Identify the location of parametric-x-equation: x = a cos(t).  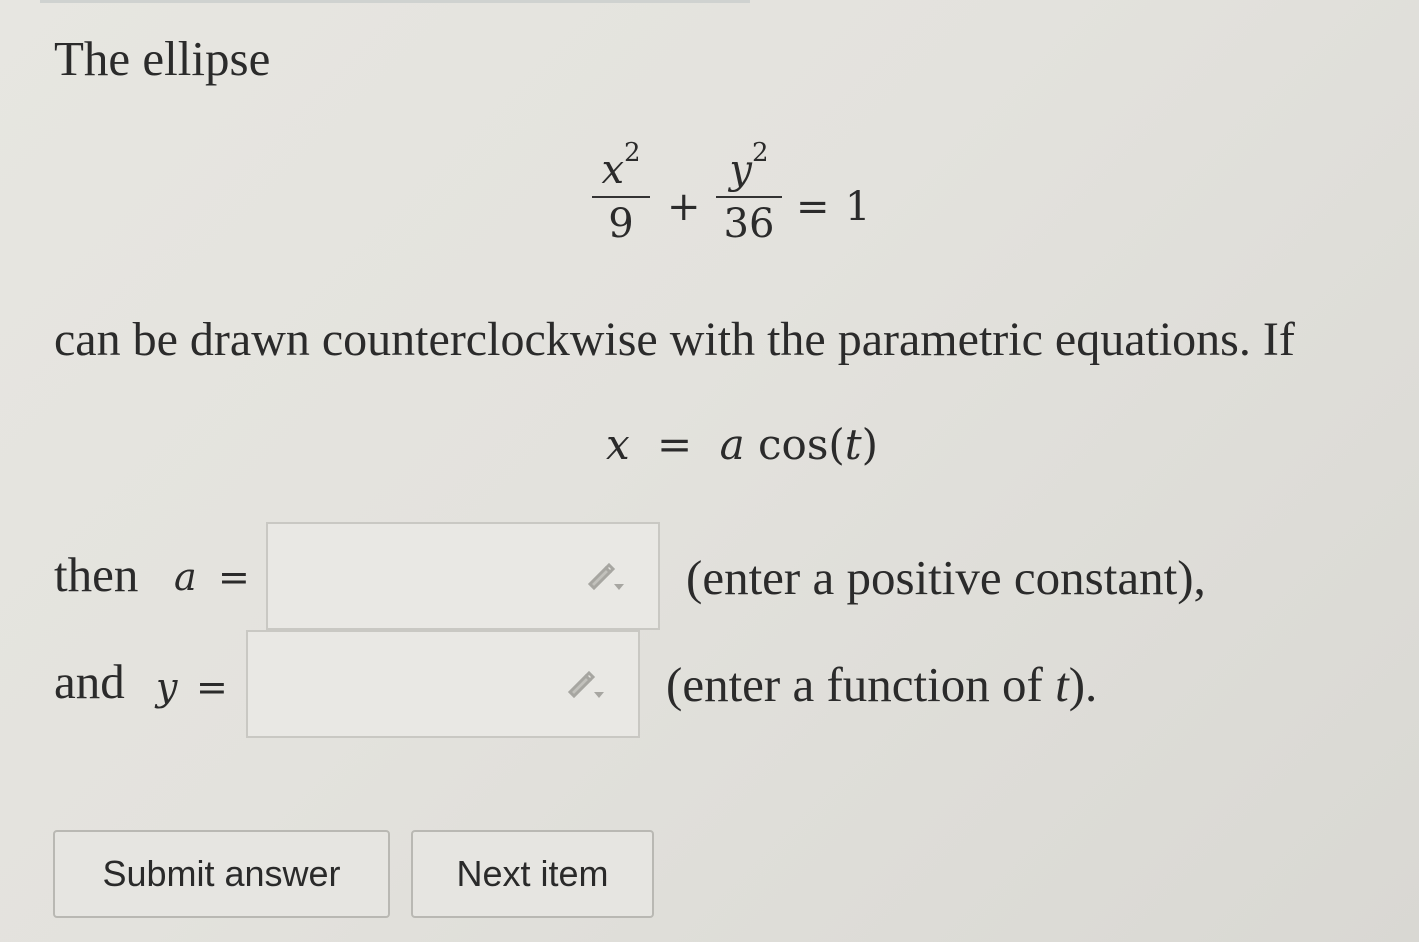
(742, 445).